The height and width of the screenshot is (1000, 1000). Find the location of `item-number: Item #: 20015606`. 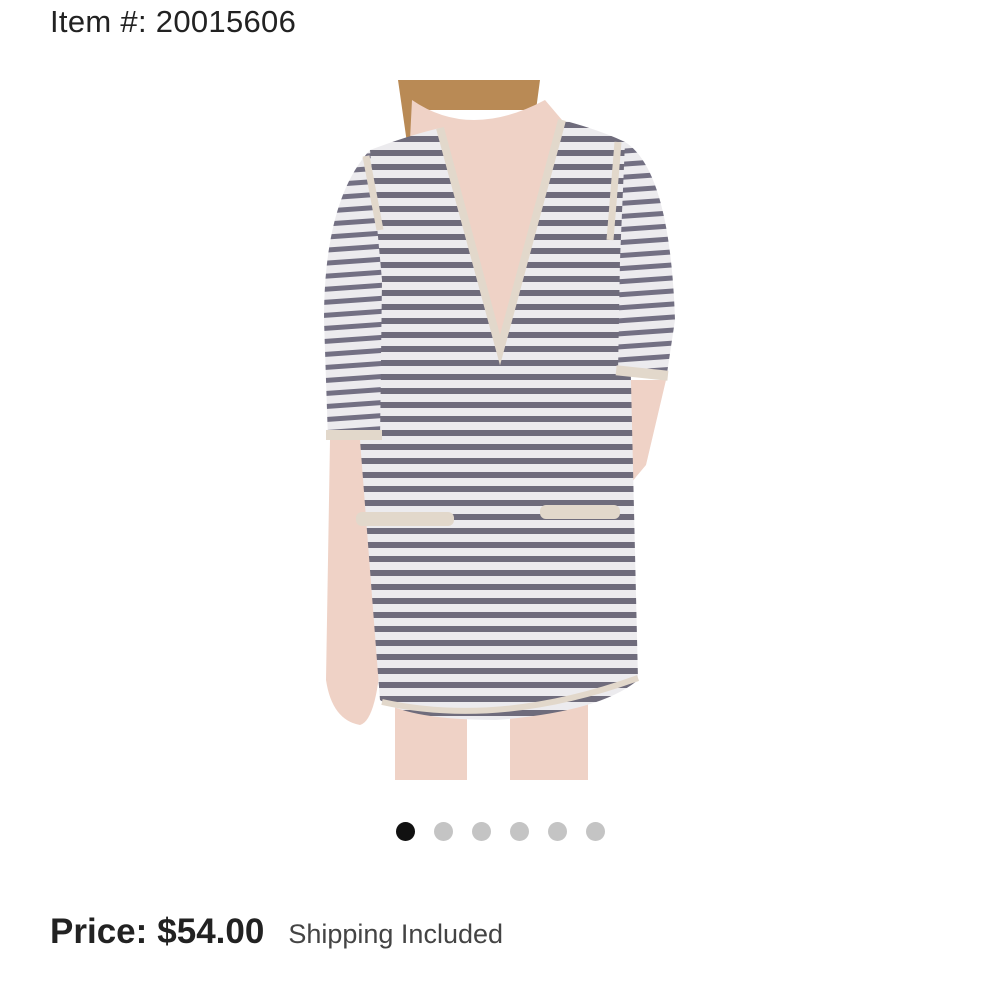

item-number: Item #: 20015606 is located at coordinates (173, 22).